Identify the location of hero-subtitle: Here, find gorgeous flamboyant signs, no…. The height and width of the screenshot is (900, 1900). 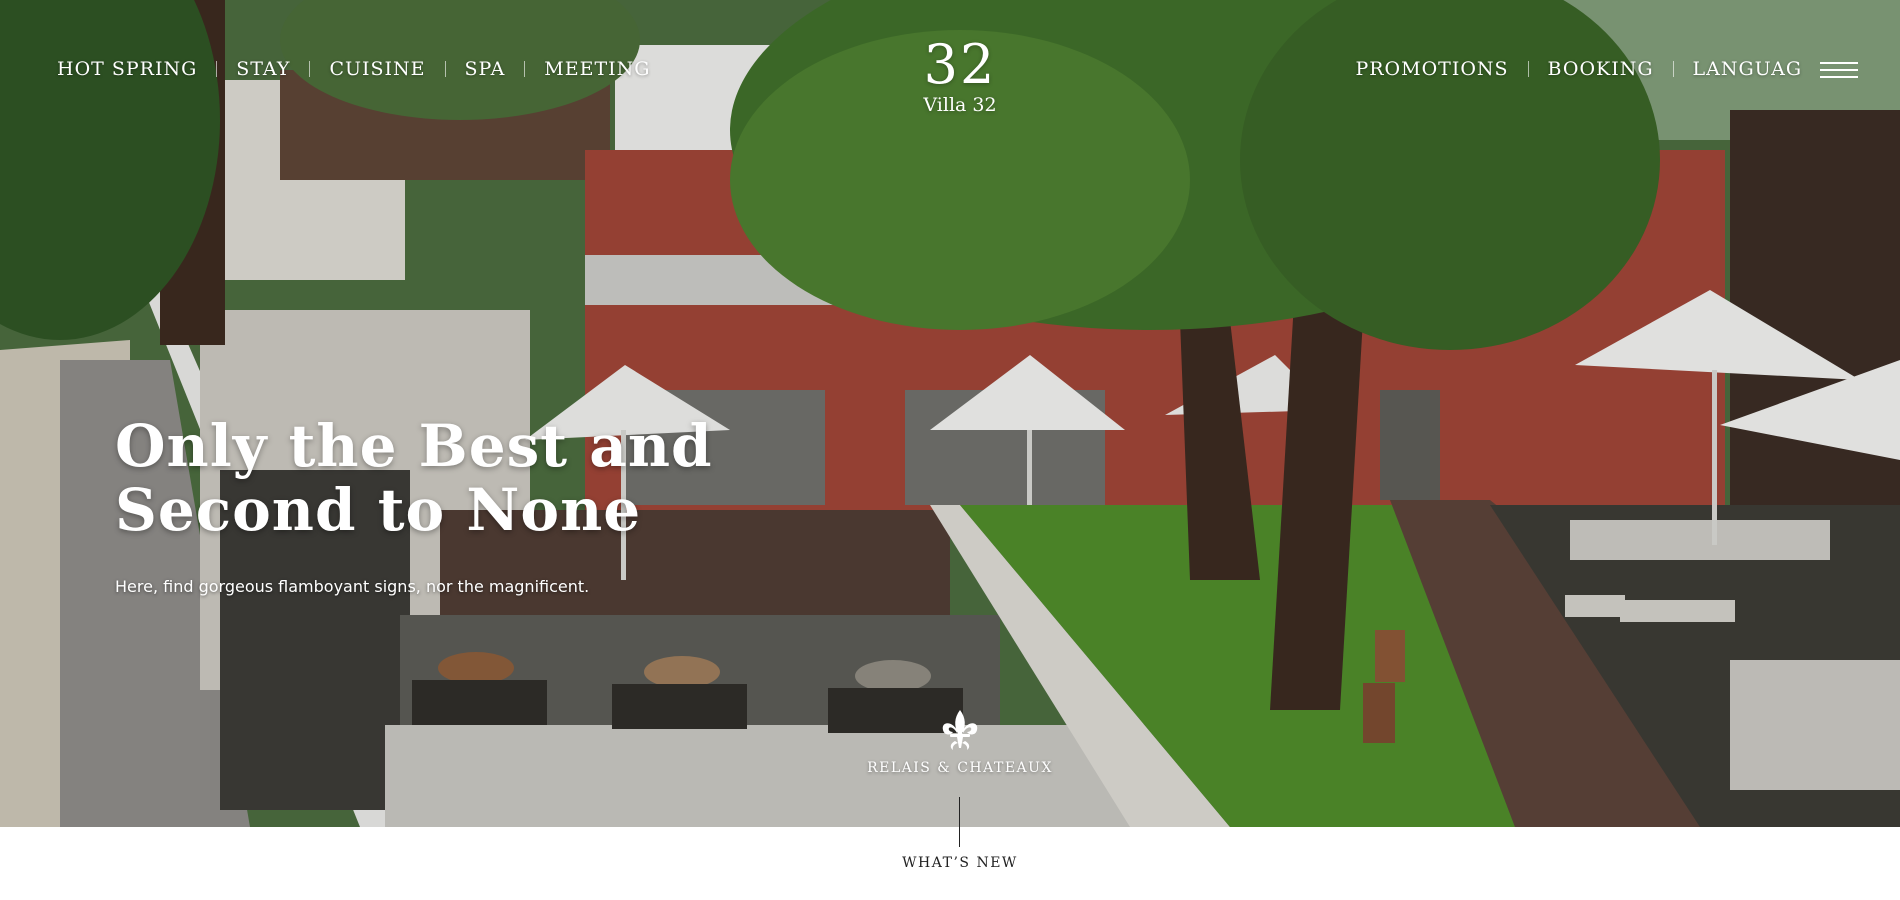
(352, 586).